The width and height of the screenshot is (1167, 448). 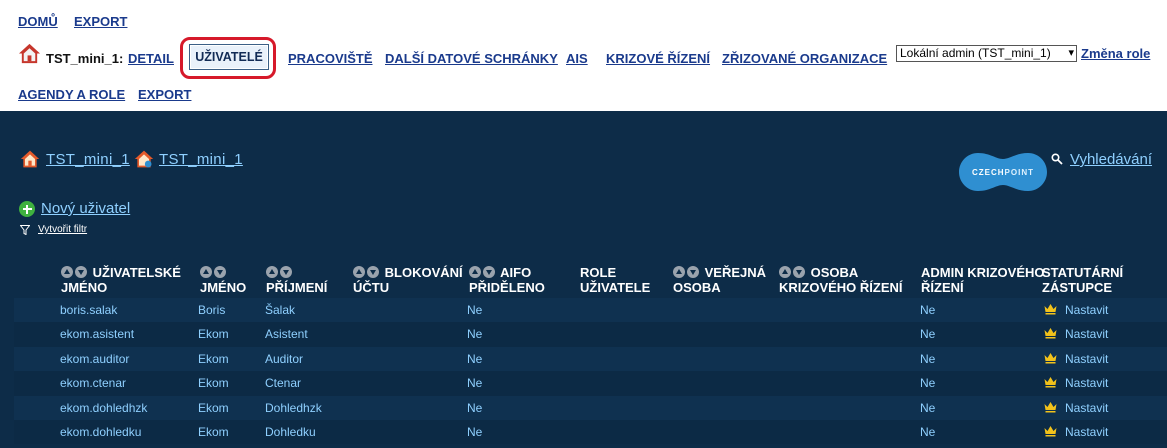 I want to click on cell-last-name: Dohledku, so click(x=290, y=431).